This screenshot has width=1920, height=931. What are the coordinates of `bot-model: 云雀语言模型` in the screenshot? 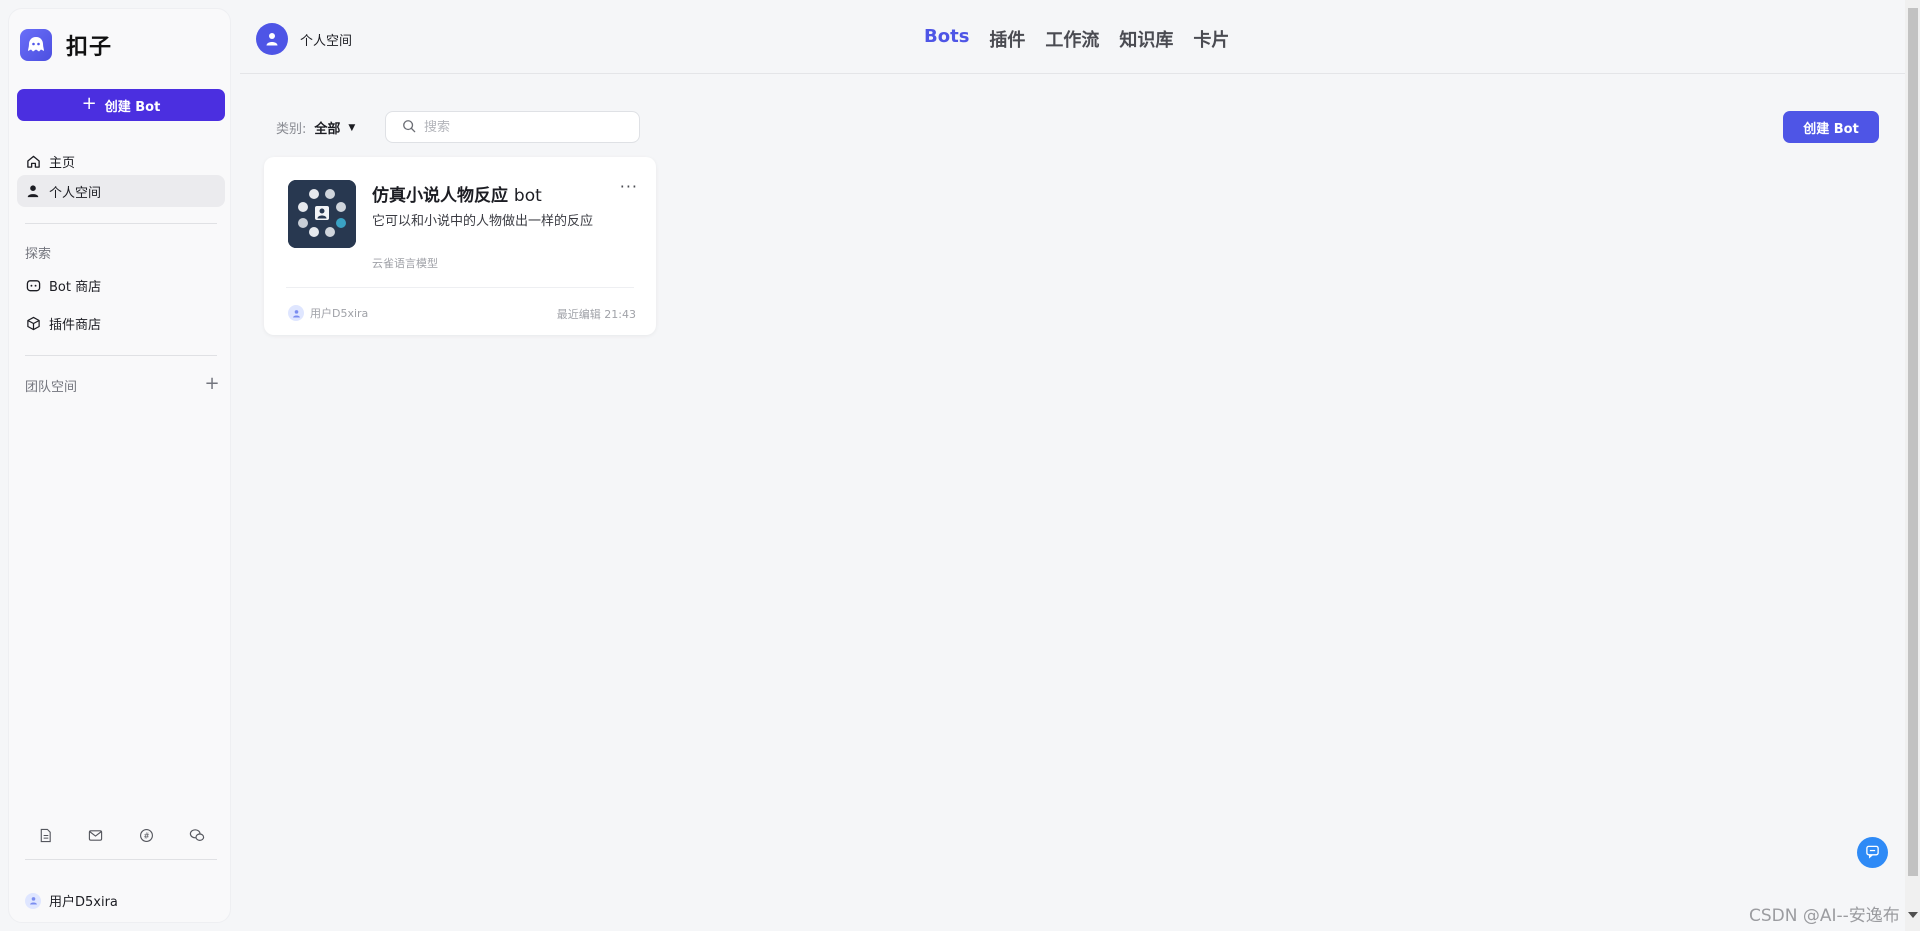 It's located at (405, 263).